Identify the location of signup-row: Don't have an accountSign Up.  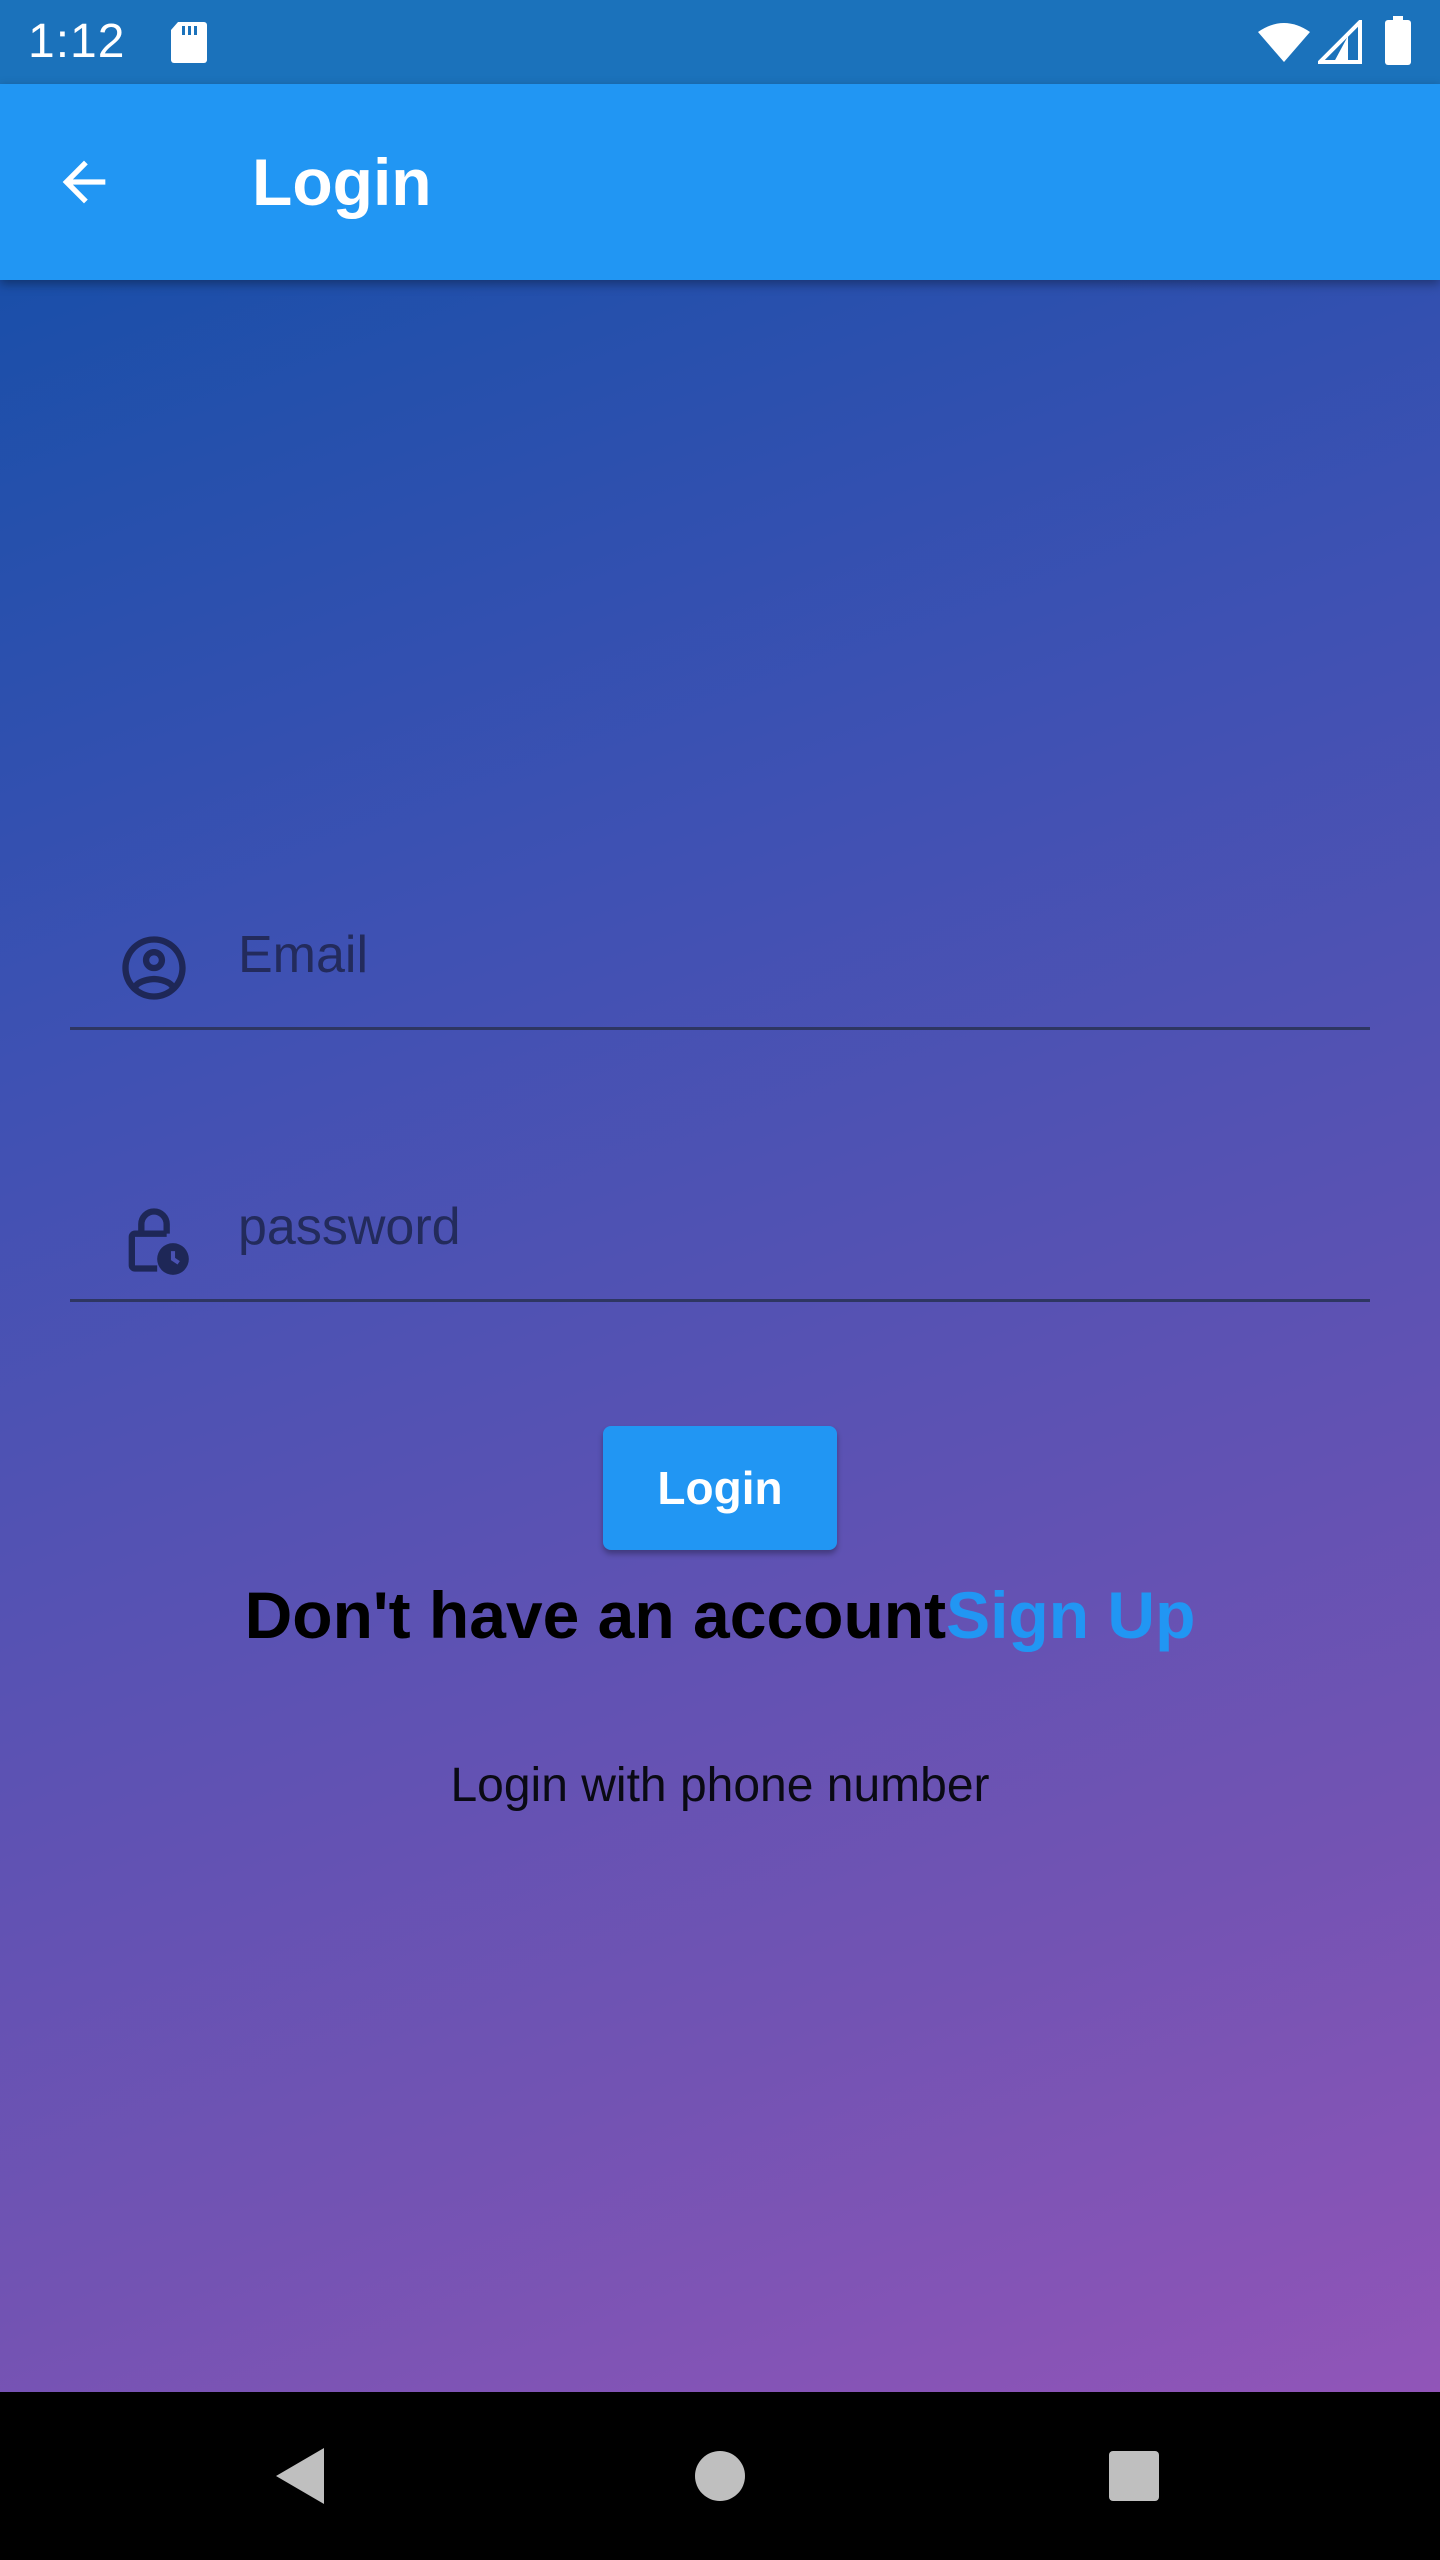
(720, 1615).